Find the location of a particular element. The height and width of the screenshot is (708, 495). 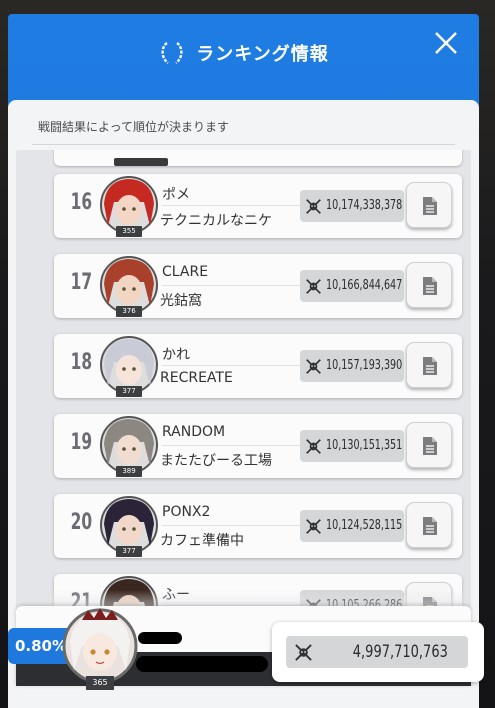

ranking-row: 20 377 PONX2 カフェ準備中 10,124,528,115 is located at coordinates (258, 526).